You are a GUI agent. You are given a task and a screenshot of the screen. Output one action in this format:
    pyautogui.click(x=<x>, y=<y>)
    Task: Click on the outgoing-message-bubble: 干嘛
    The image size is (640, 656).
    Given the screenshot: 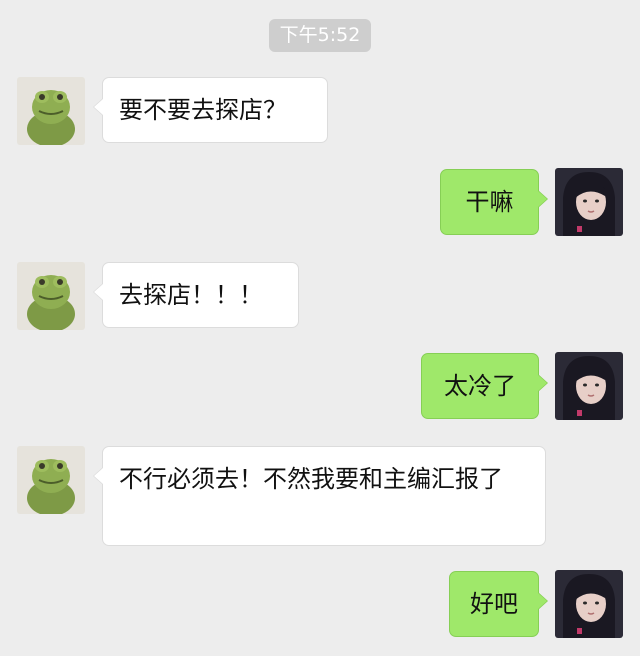 What is the action you would take?
    pyautogui.click(x=494, y=202)
    